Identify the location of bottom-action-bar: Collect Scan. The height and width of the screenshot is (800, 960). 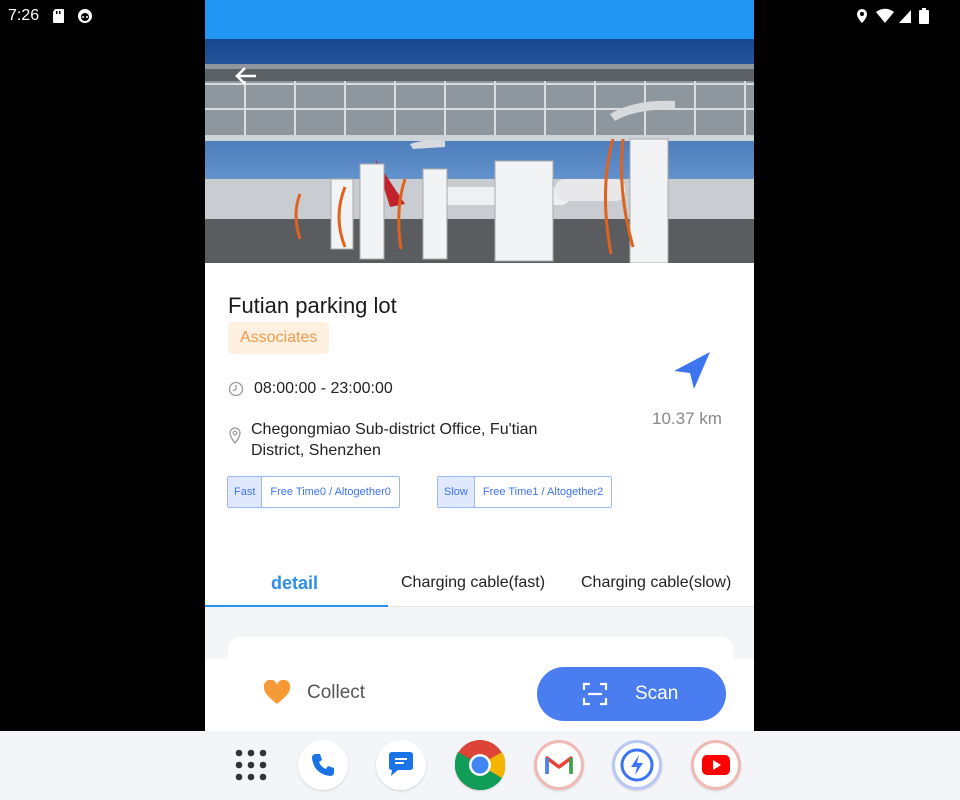
(479, 695).